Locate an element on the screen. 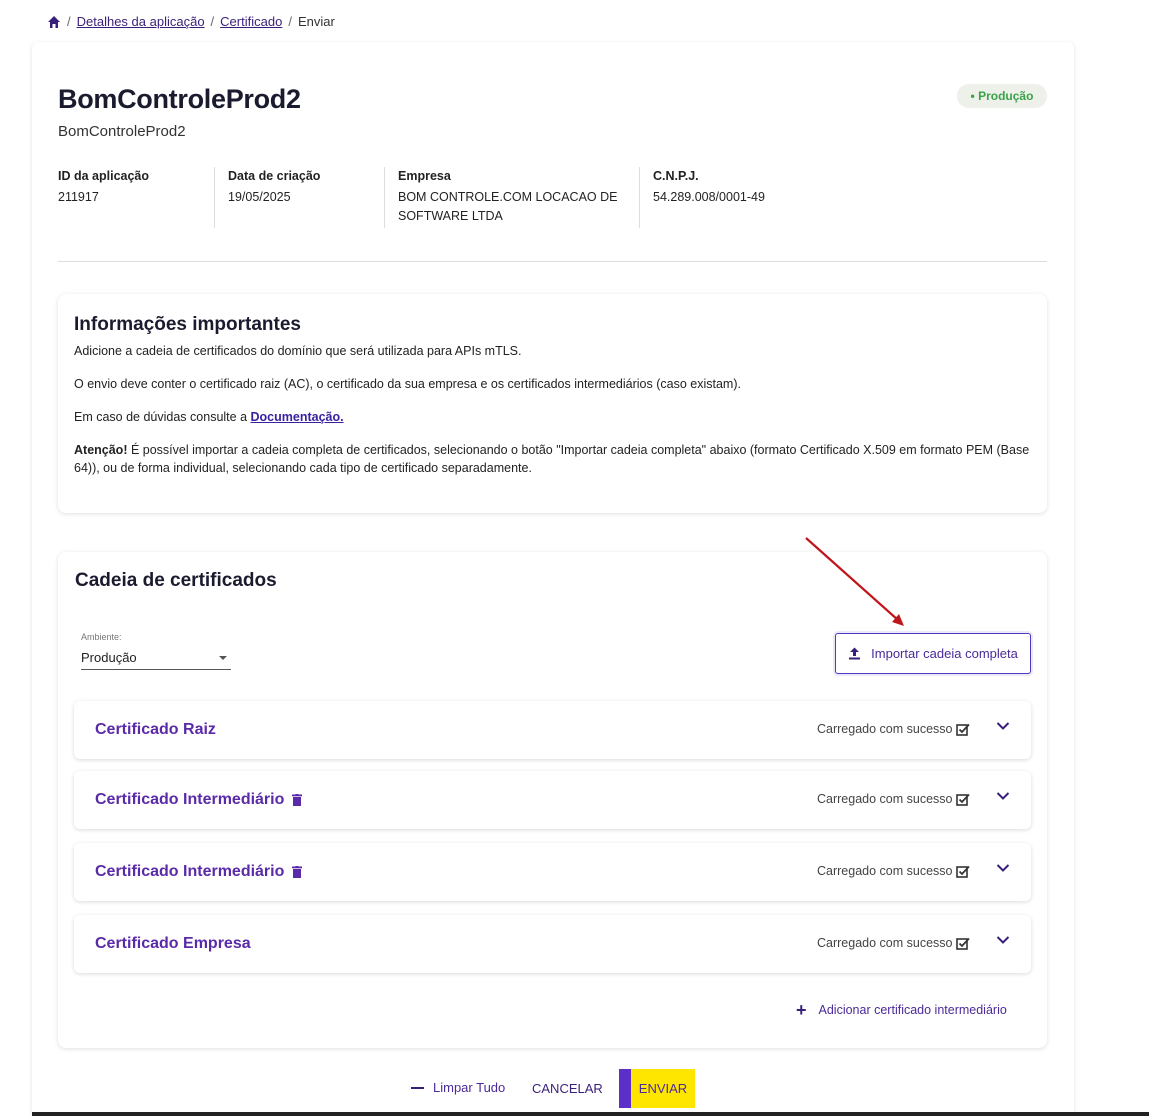 Image resolution: width=1149 pixels, height=1116 pixels. chain-title: Cadeia de certificados is located at coordinates (176, 580).